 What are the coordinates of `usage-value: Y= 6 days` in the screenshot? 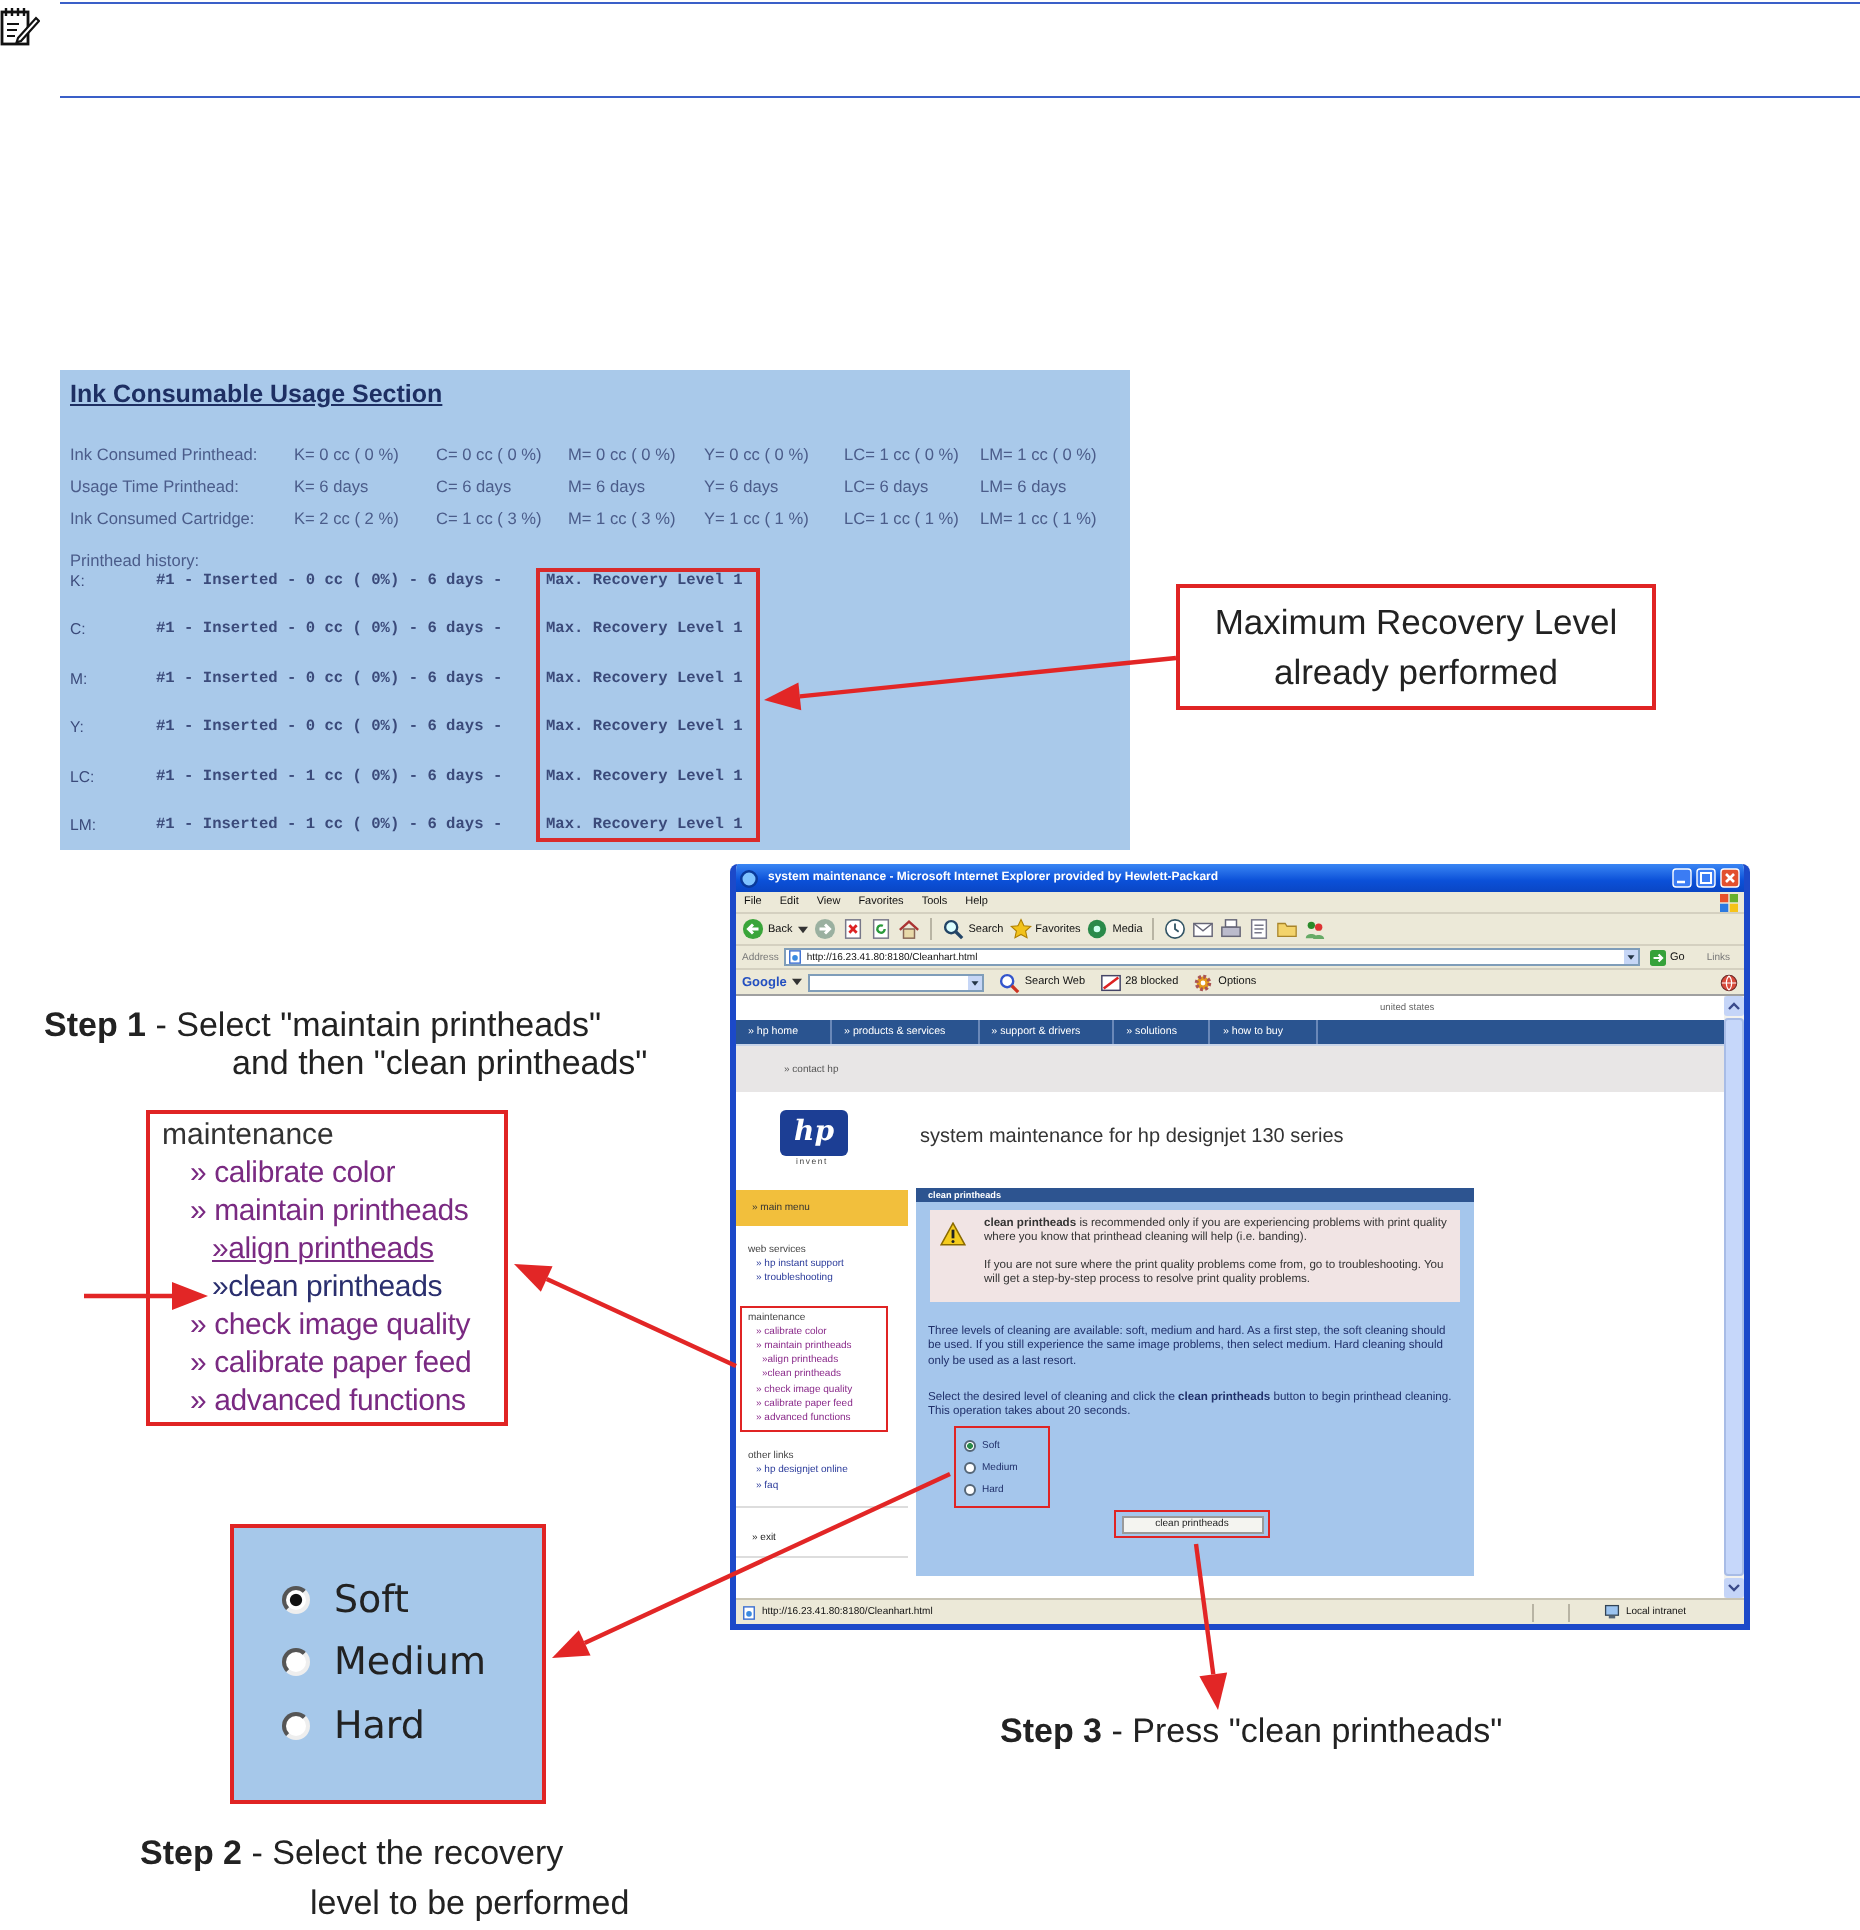 It's located at (742, 487).